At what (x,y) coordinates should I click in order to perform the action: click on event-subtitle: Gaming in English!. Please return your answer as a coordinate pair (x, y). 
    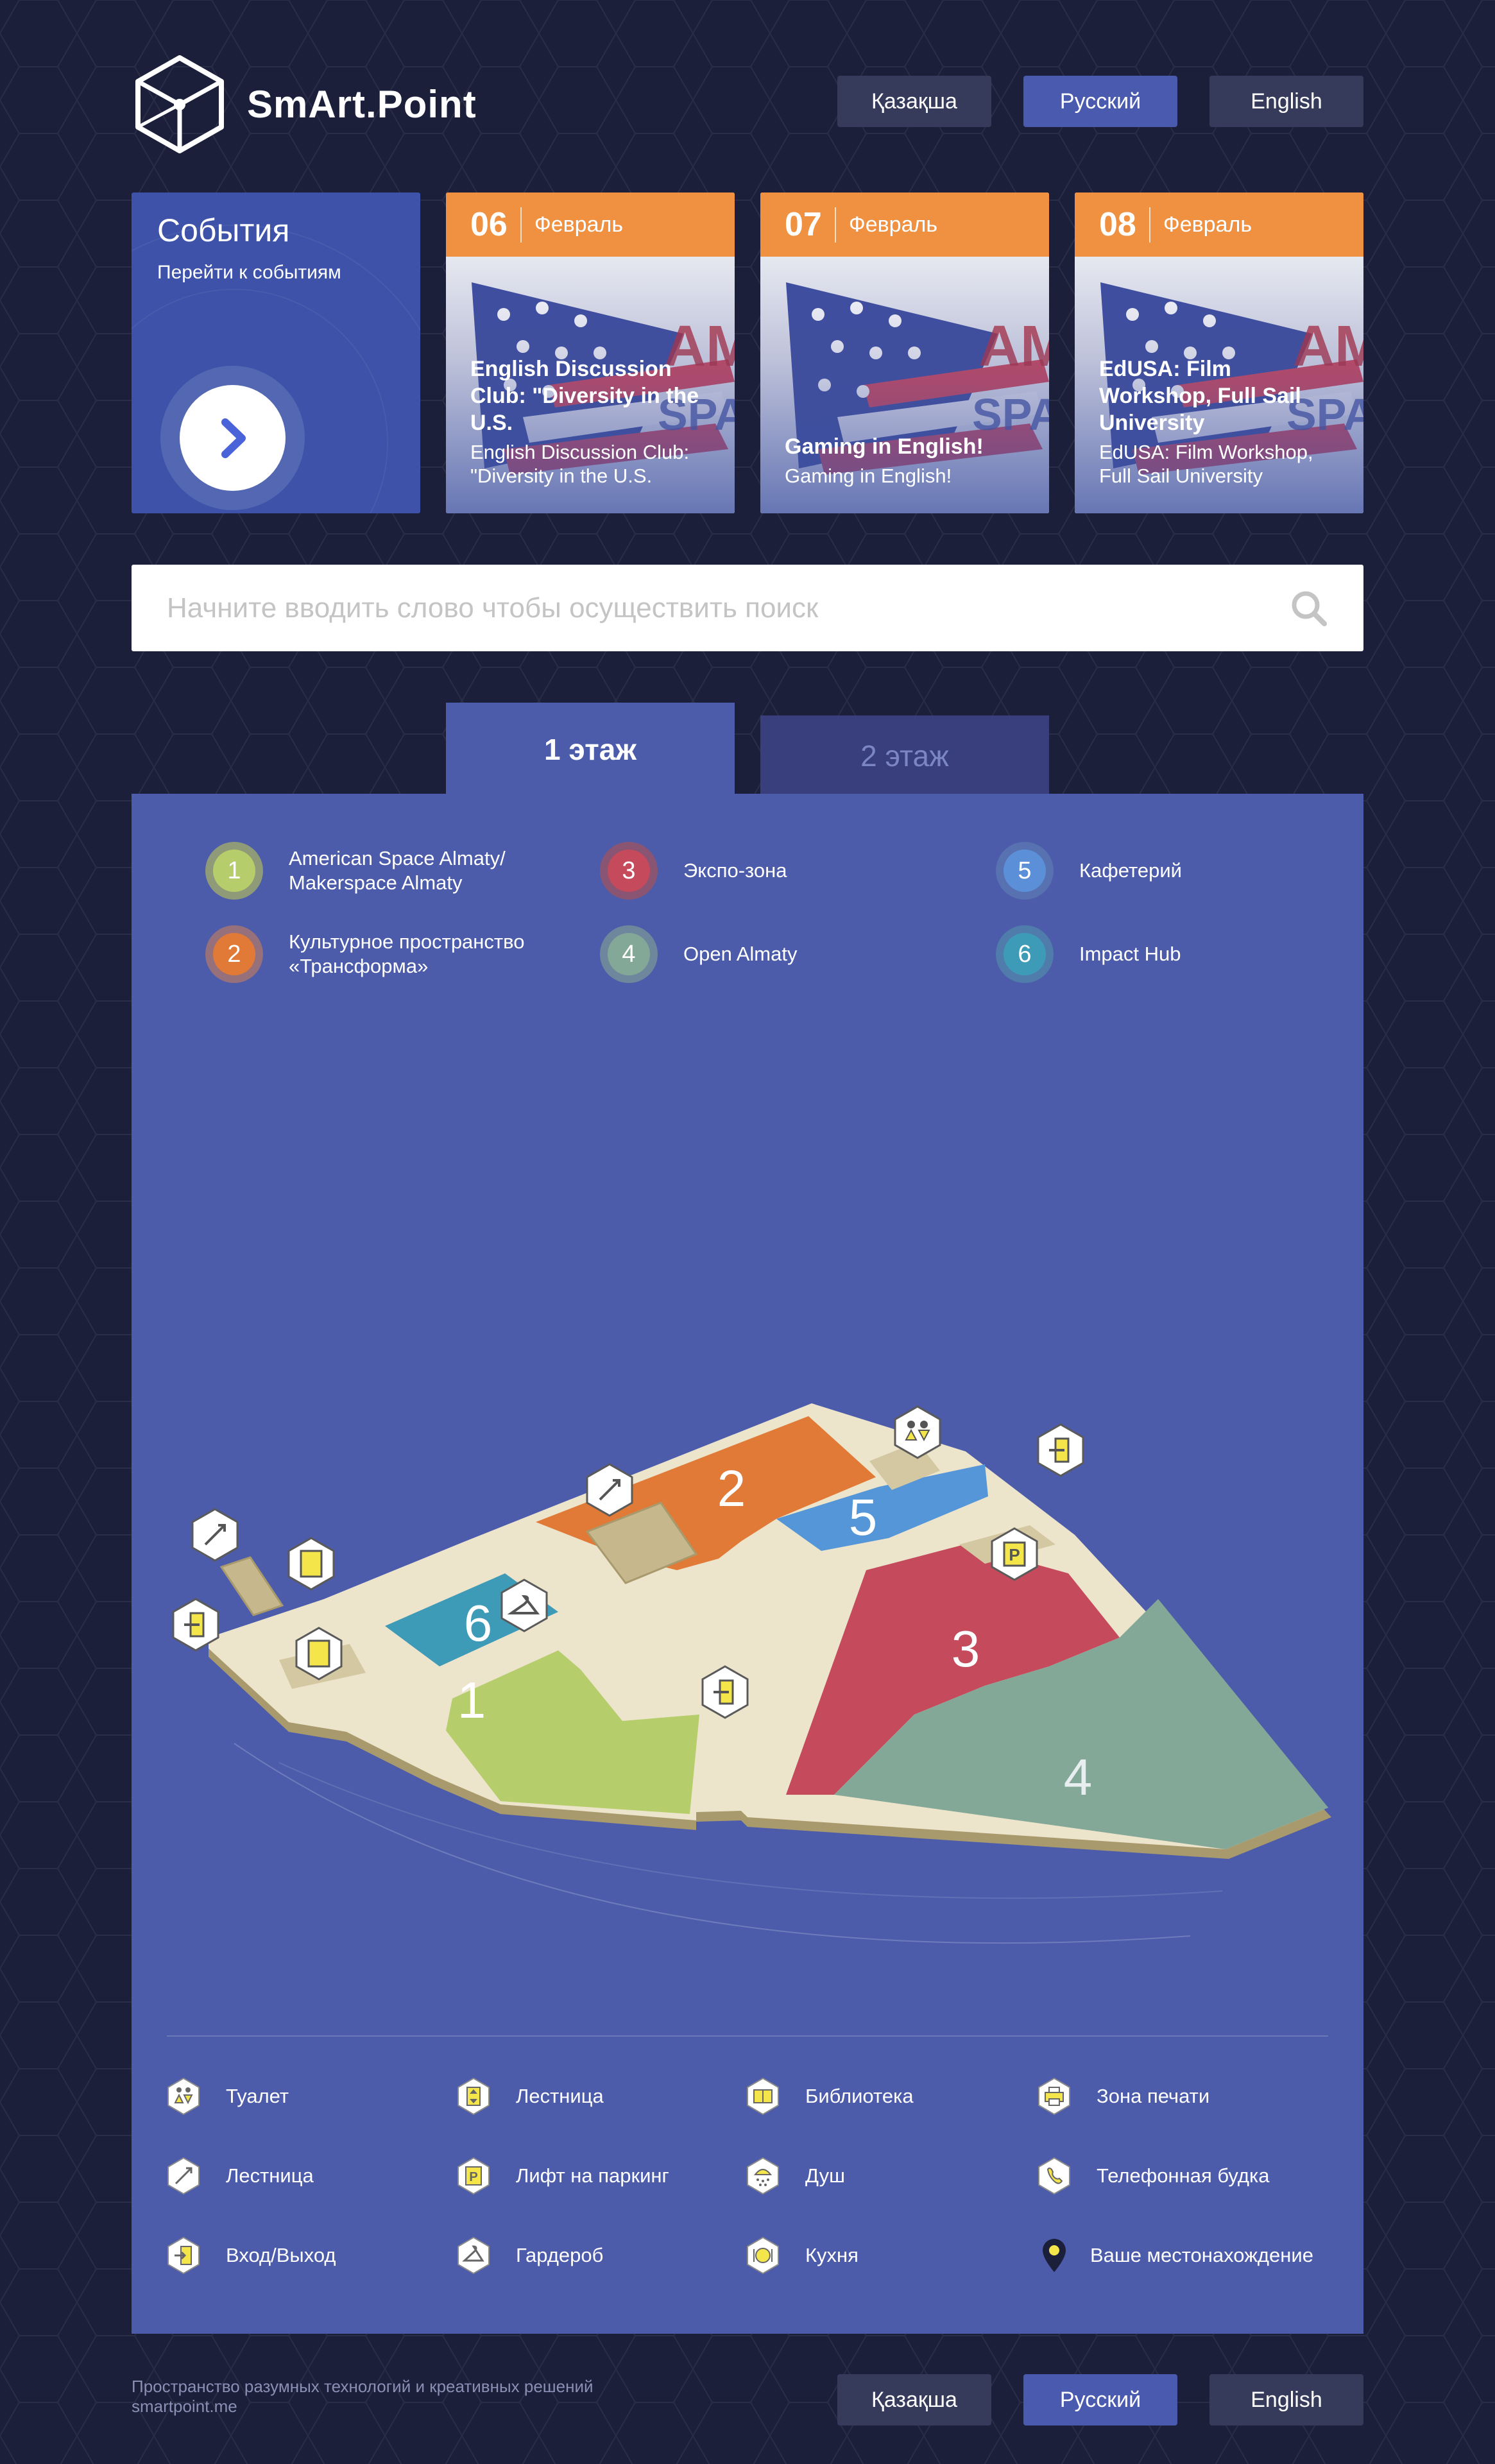
    Looking at the image, I should click on (868, 476).